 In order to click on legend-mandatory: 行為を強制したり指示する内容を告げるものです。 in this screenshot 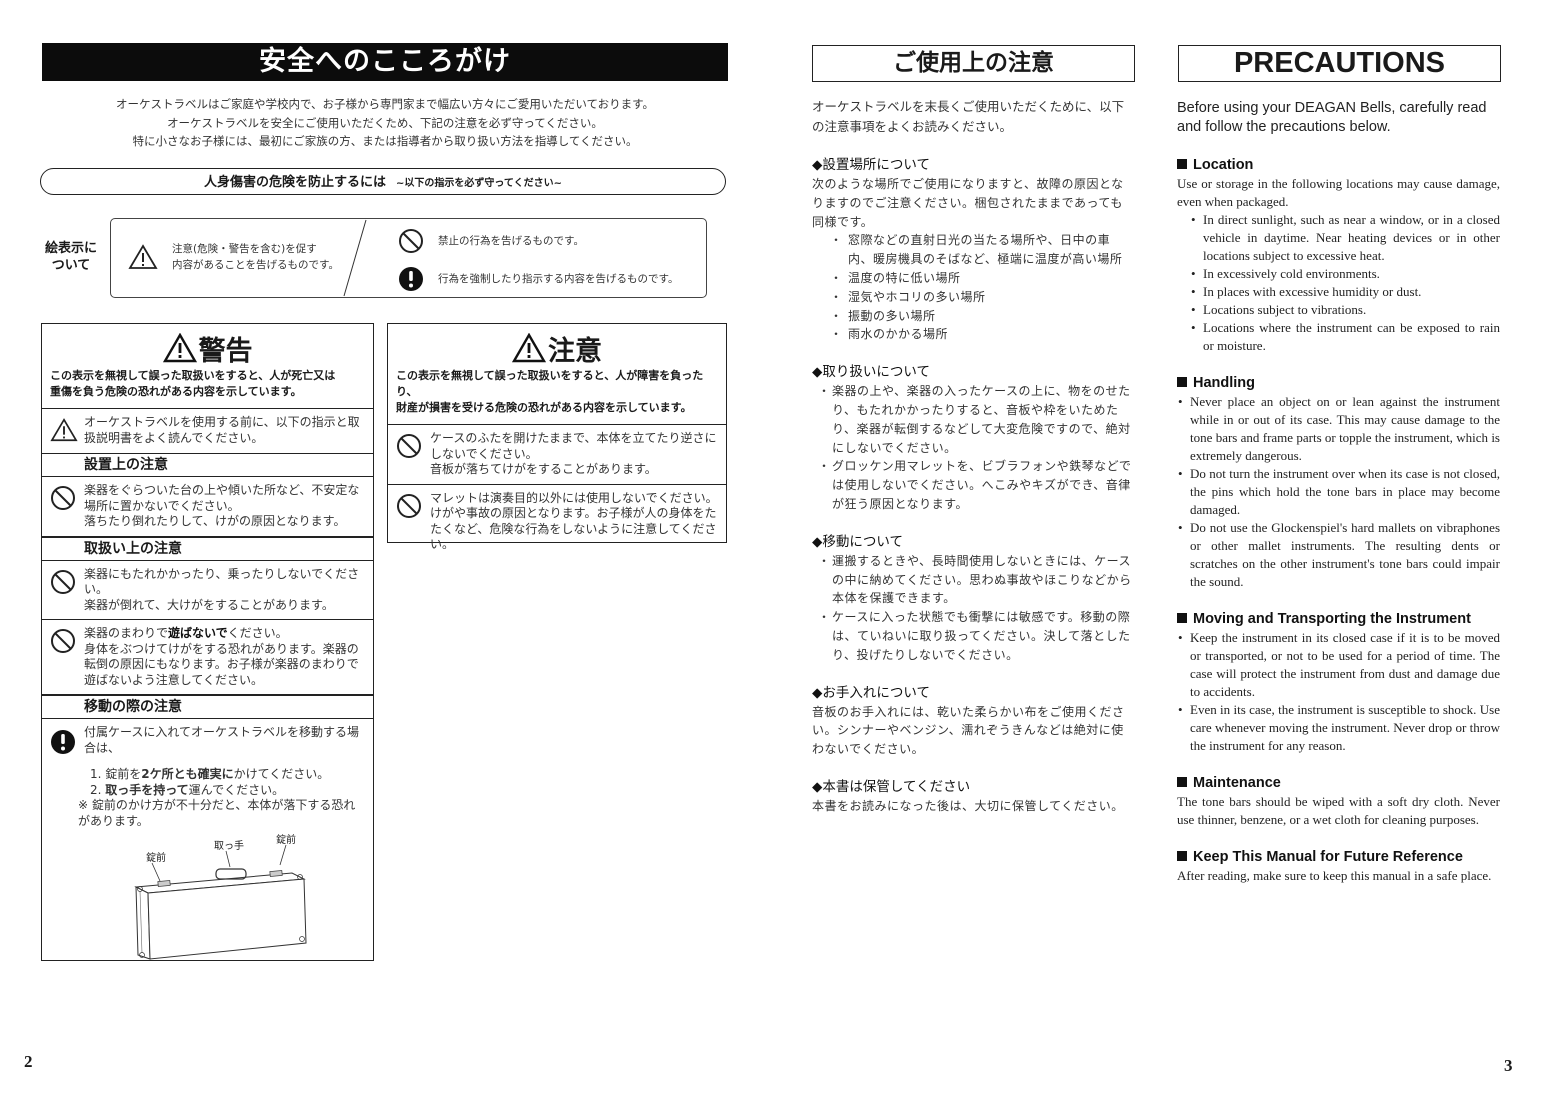, I will do `click(538, 279)`.